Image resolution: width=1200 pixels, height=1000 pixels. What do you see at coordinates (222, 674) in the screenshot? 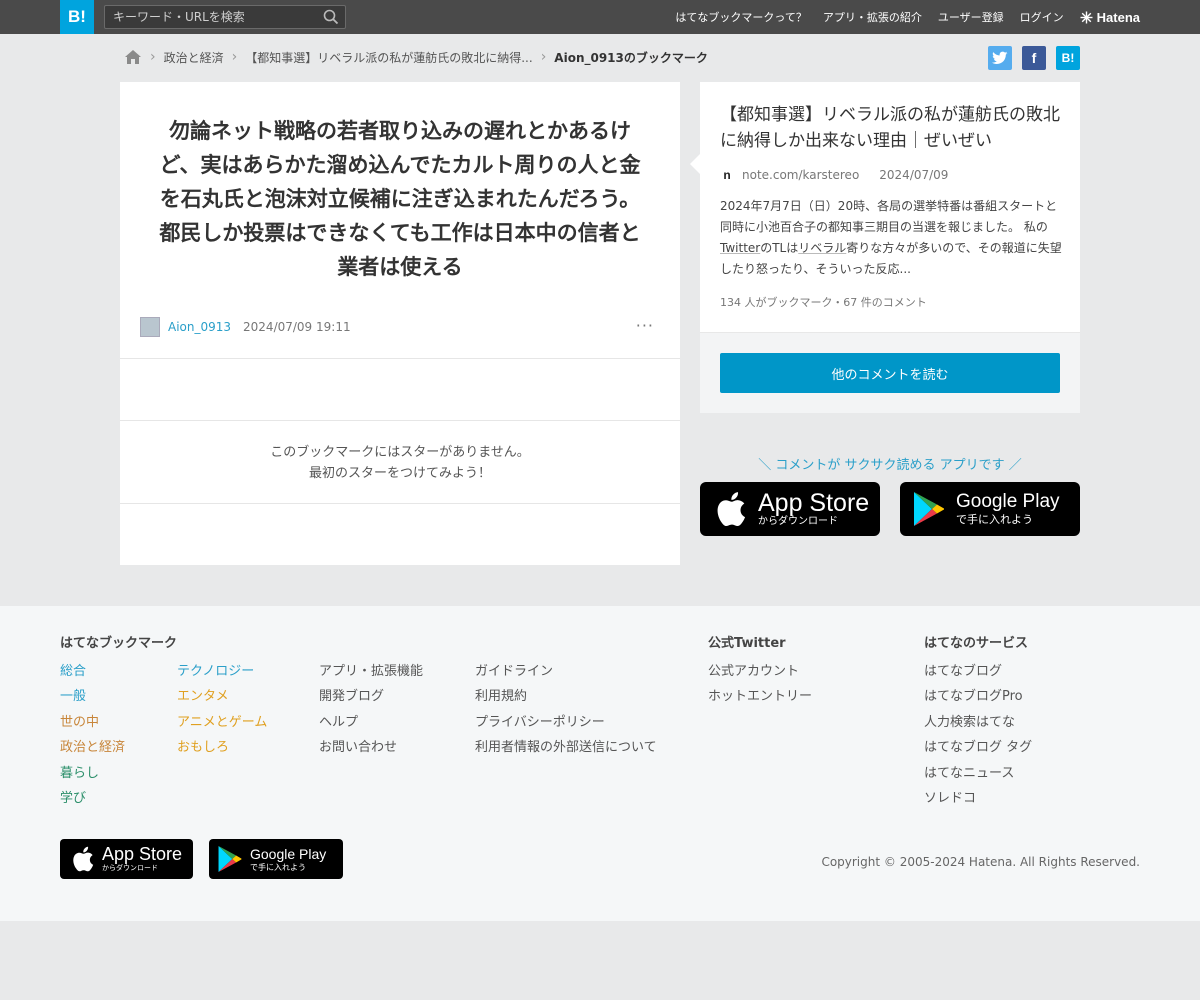
I see `footer-category-link: テクノロジー` at bounding box center [222, 674].